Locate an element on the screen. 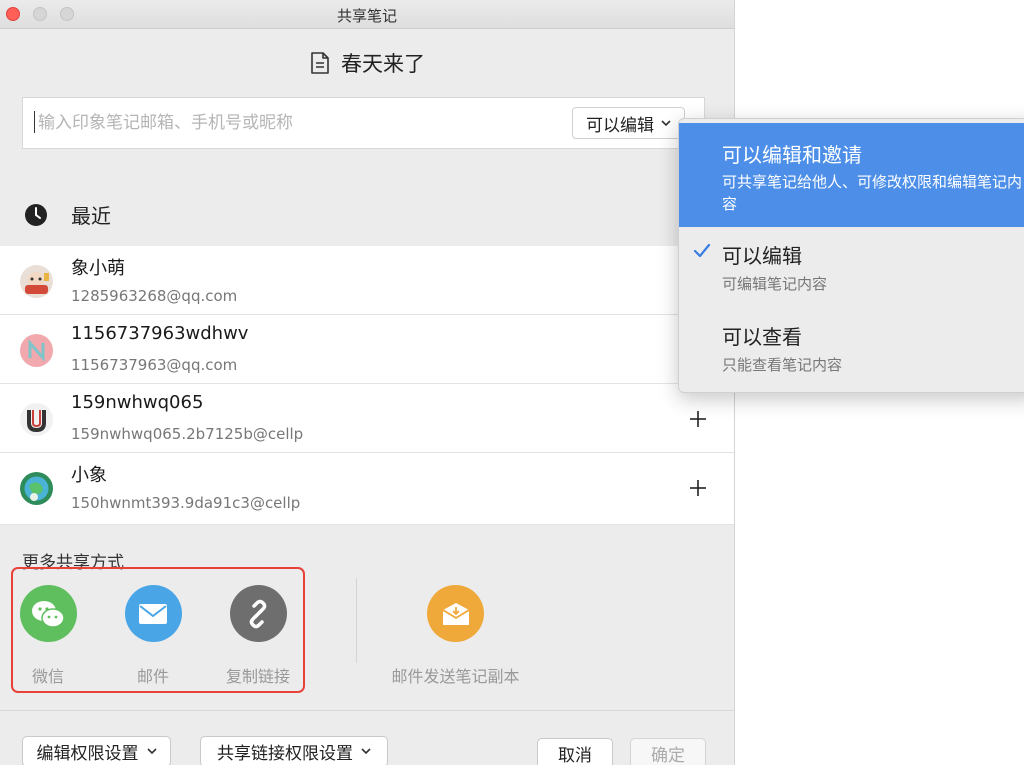 The image size is (1024, 765). recent-label: 最近 is located at coordinates (91, 216).